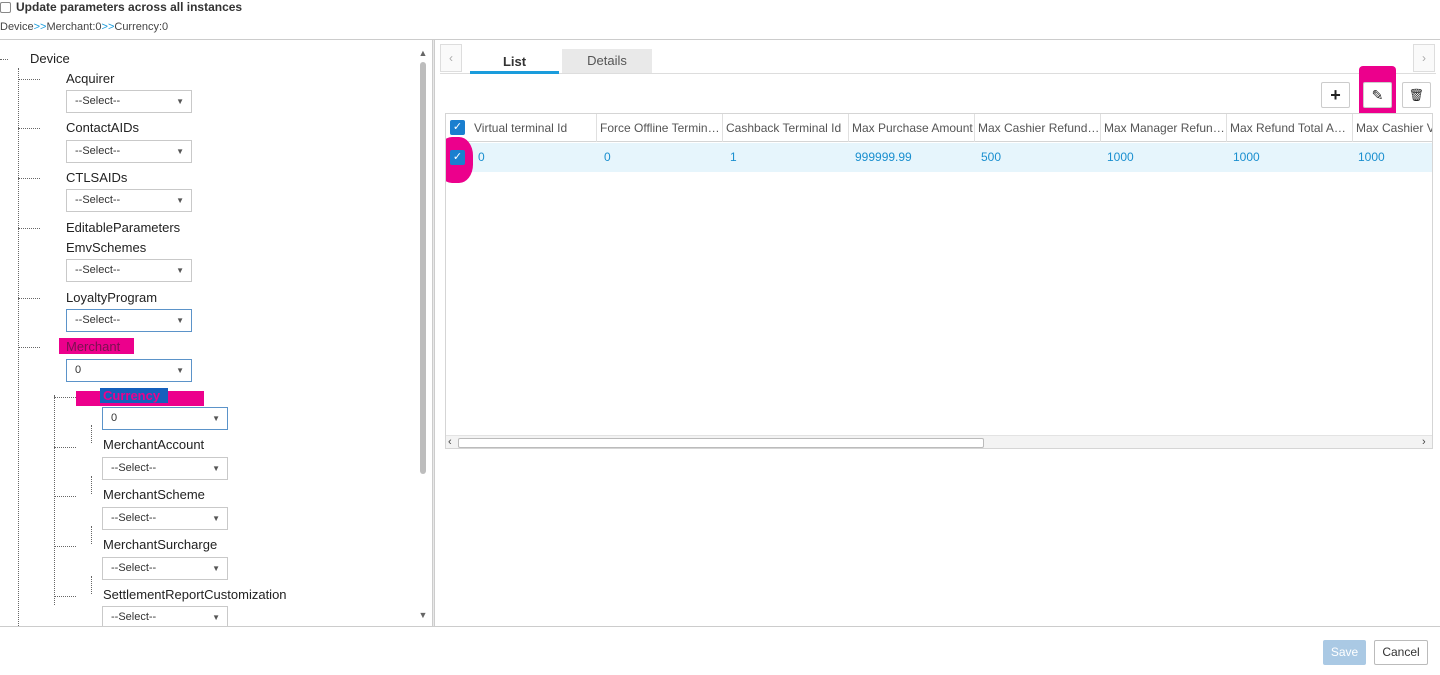 The width and height of the screenshot is (1440, 675). Describe the element at coordinates (129, 7) in the screenshot. I see `update-all-label: Update parameters across all instances` at that location.